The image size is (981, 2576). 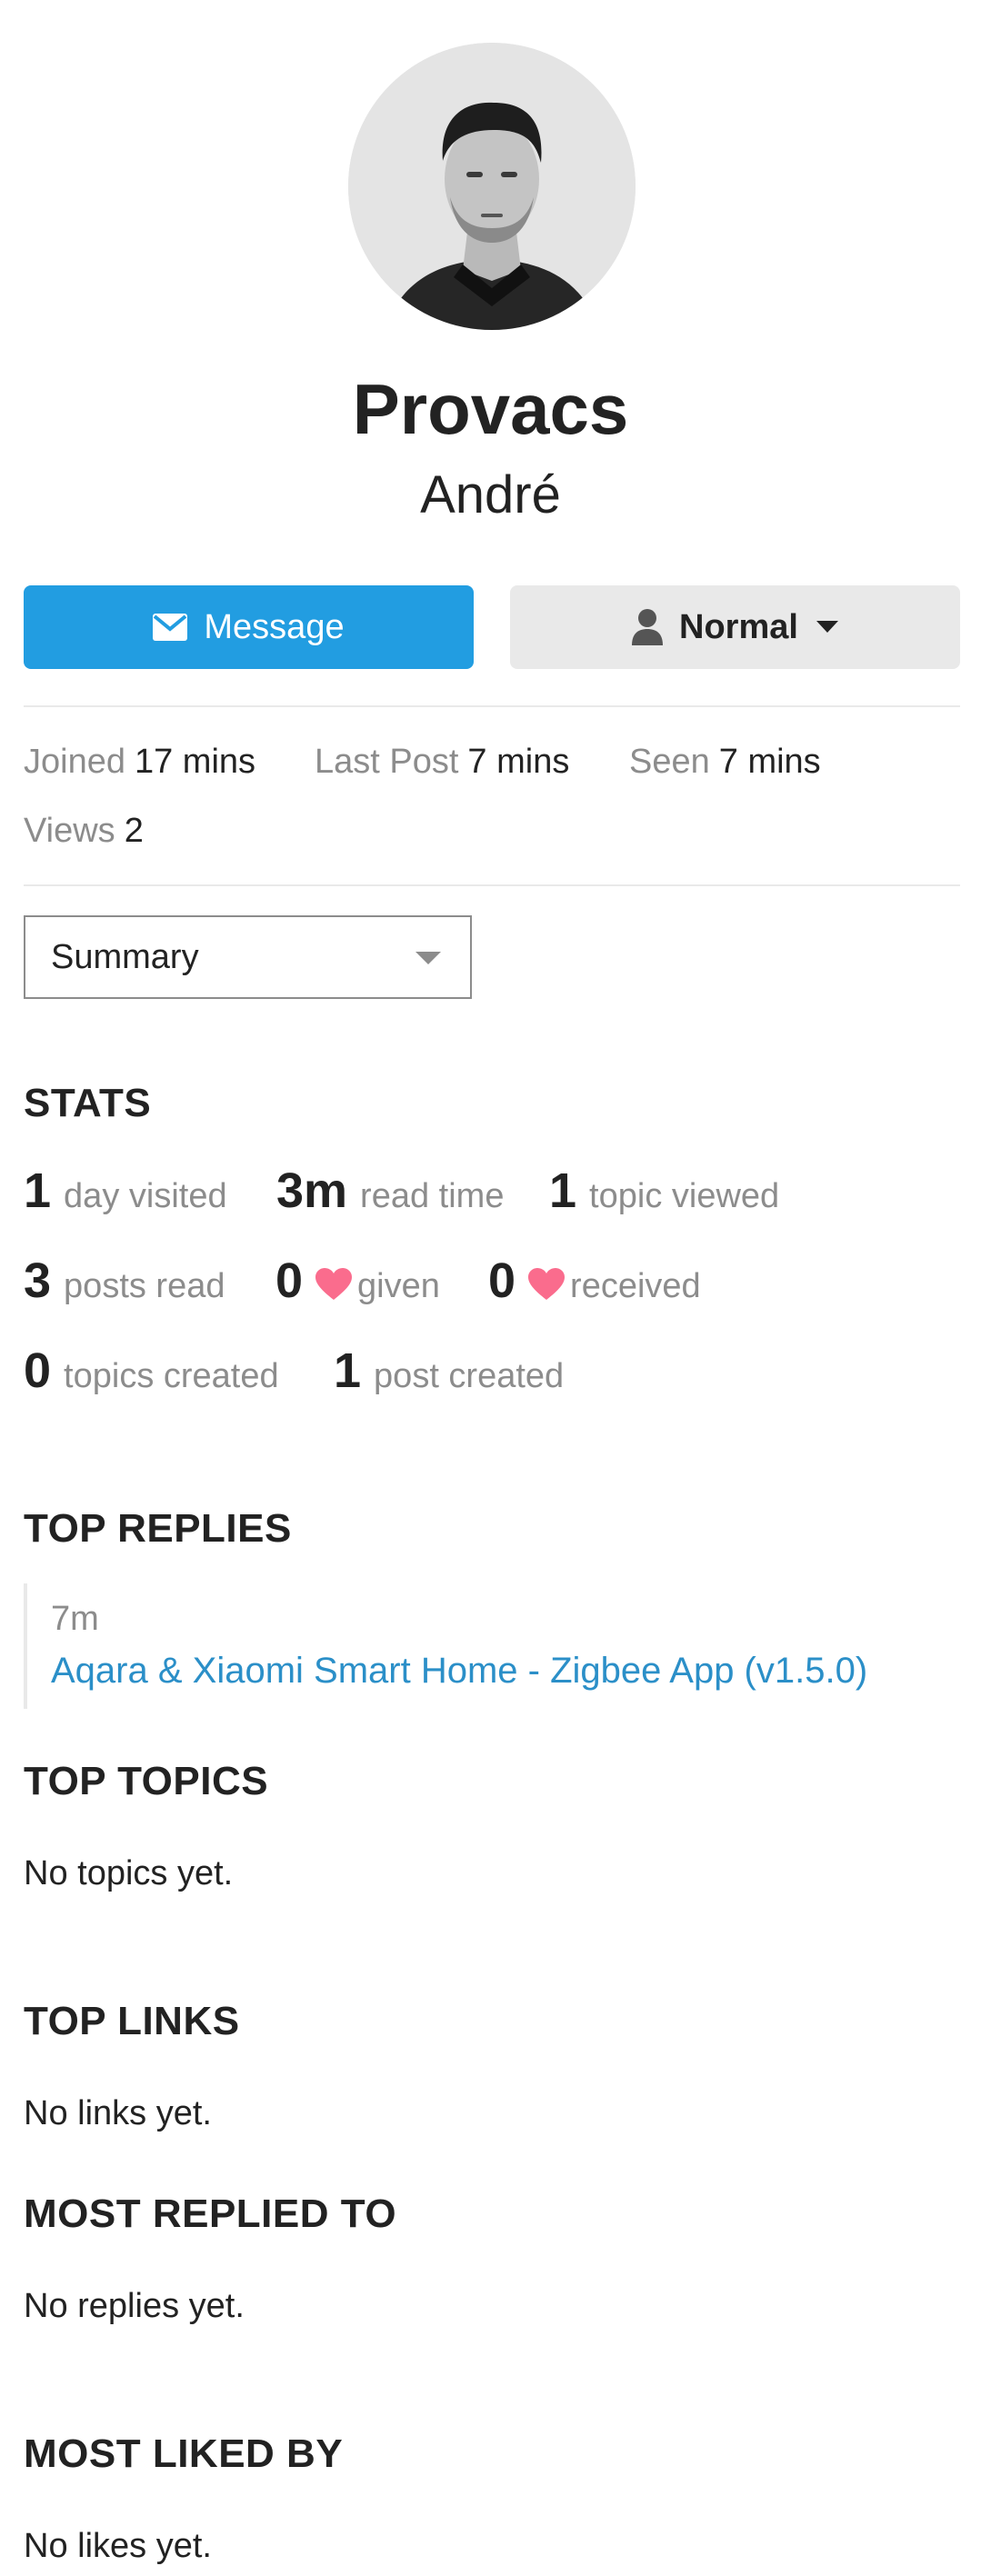 What do you see at coordinates (129, 1873) in the screenshot?
I see `top-topics-empty: No topics yet.` at bounding box center [129, 1873].